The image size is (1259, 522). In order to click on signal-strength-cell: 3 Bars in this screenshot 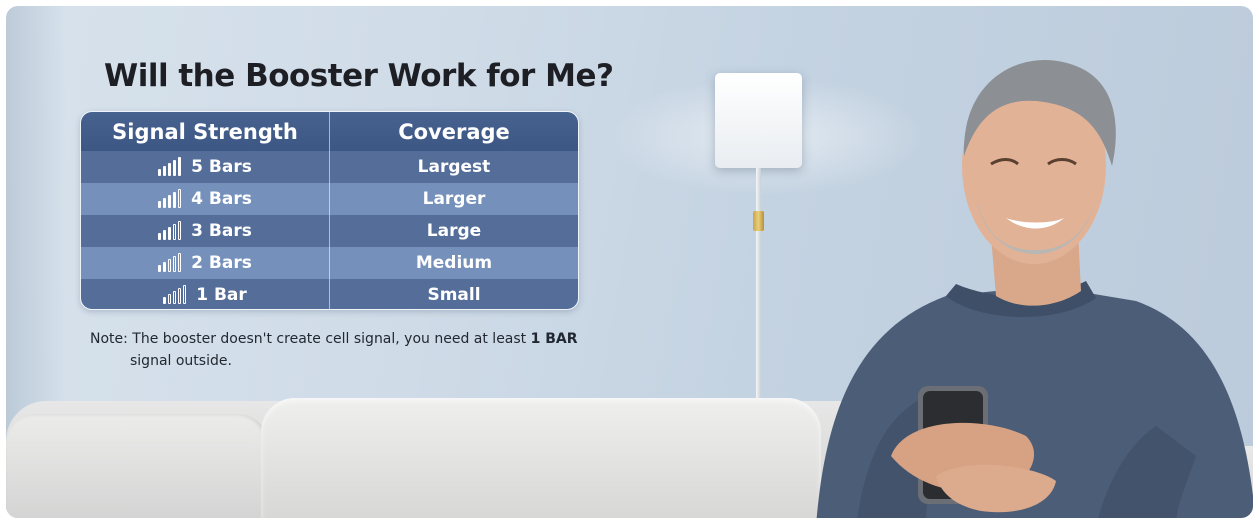, I will do `click(205, 231)`.